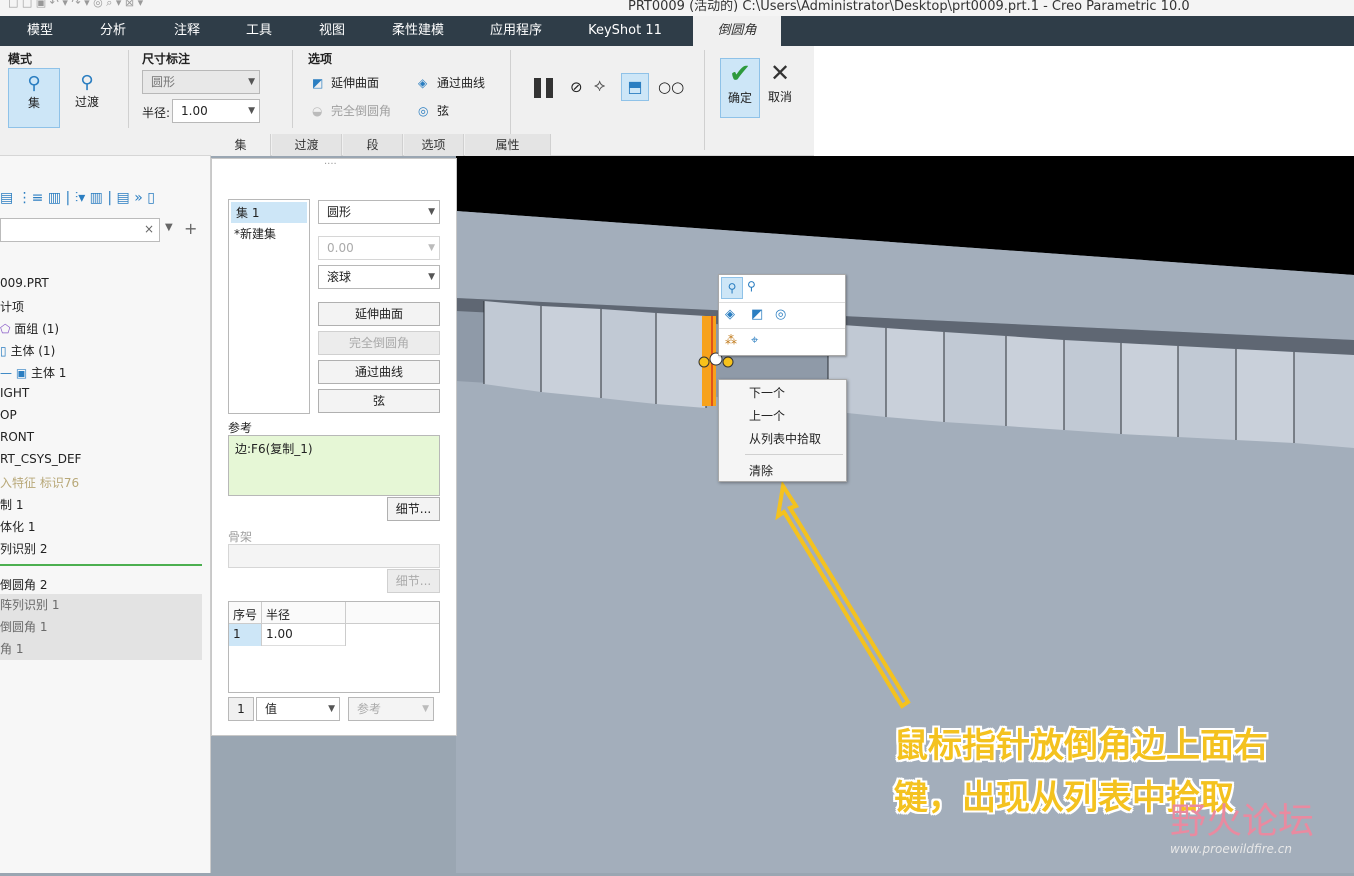  What do you see at coordinates (187, 31) in the screenshot?
I see `tab-annotation: 注释` at bounding box center [187, 31].